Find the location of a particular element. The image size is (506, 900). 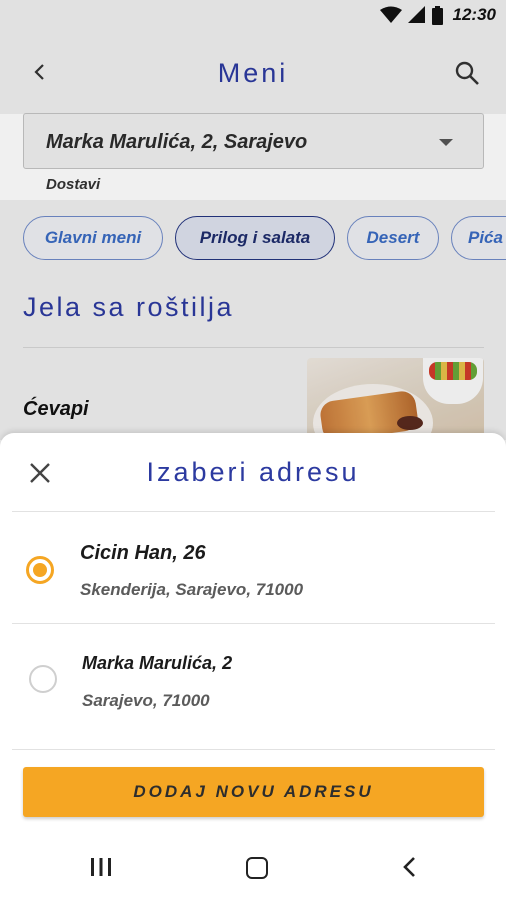

address-line2: Skenderija, Sarajevo, 71000 is located at coordinates (192, 589).